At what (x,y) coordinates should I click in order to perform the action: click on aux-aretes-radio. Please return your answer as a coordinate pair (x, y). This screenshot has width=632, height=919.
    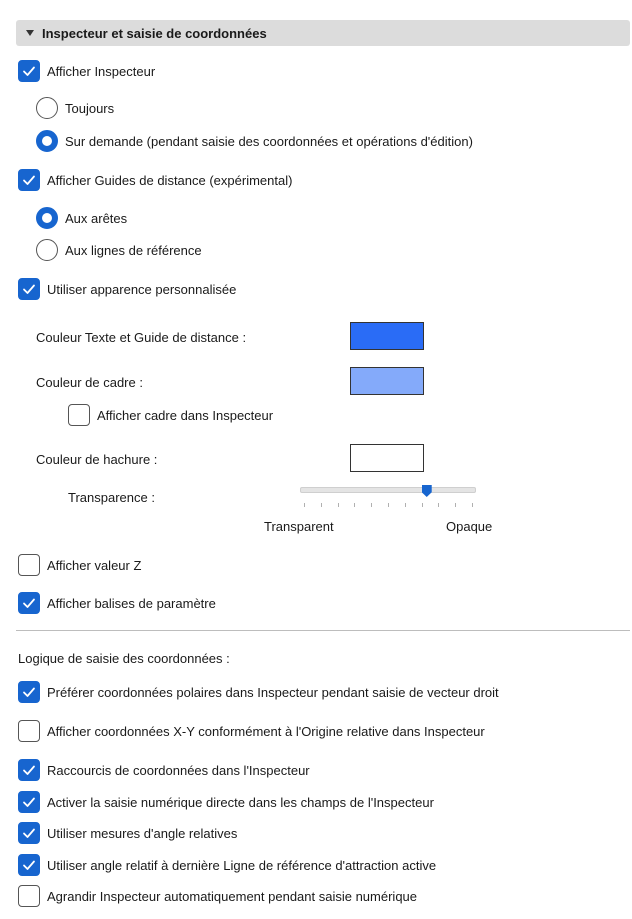
    Looking at the image, I should click on (47, 218).